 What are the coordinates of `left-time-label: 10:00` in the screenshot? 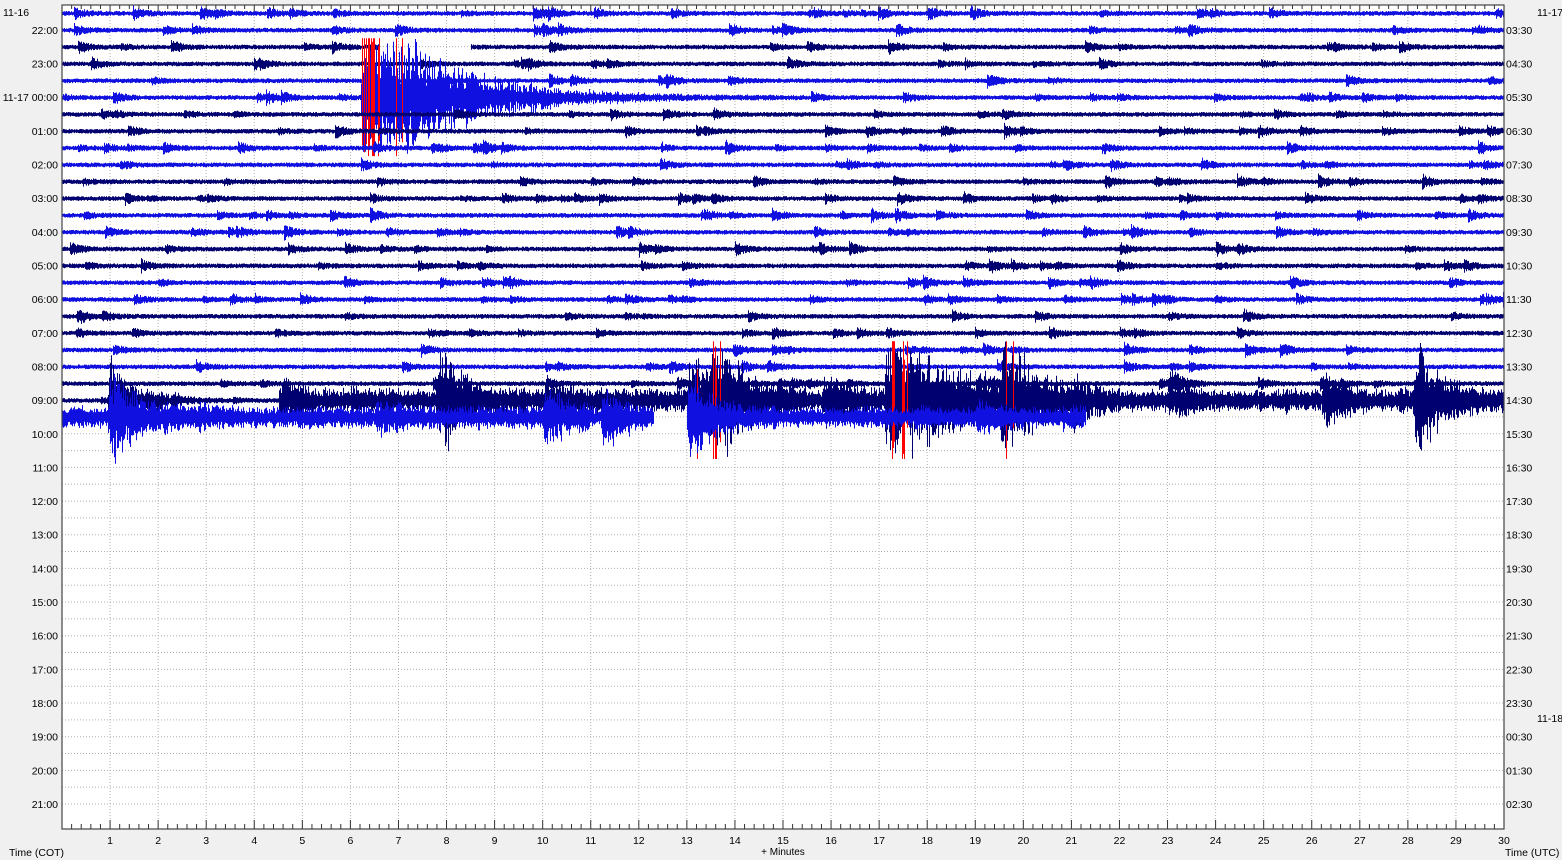 It's located at (45, 435).